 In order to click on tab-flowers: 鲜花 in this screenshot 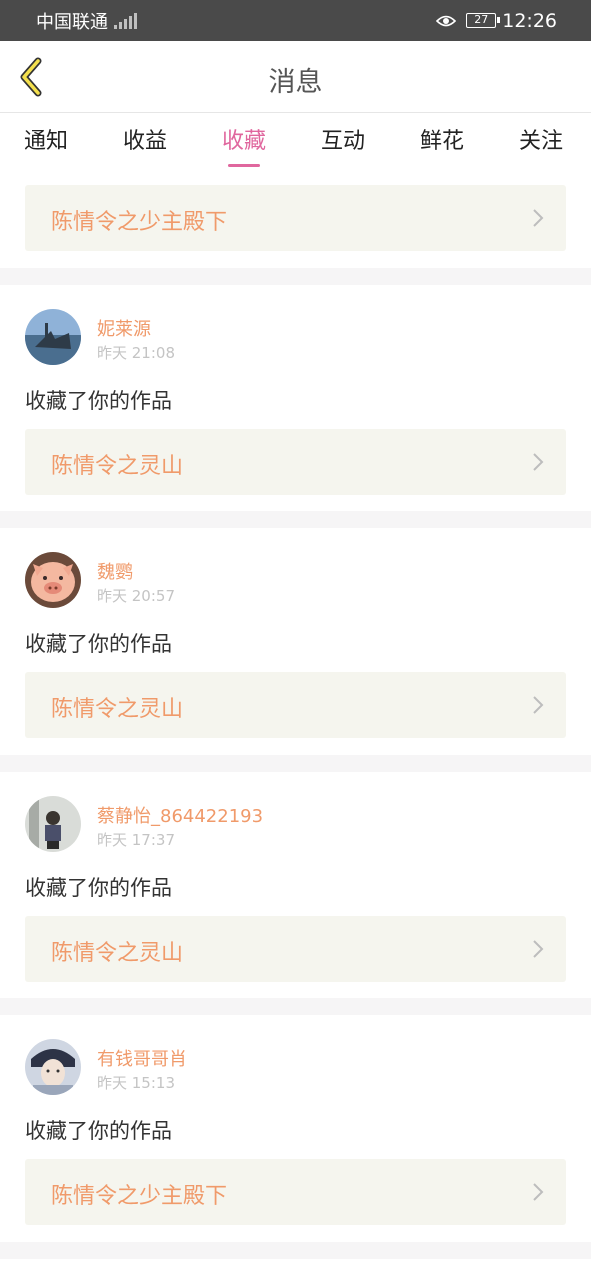, I will do `click(442, 139)`.